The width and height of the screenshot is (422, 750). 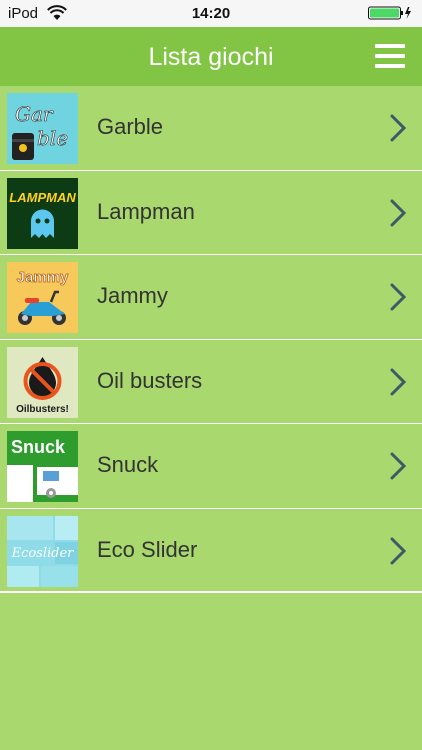 I want to click on snuck-thumbnail: Snuck, so click(x=42, y=466).